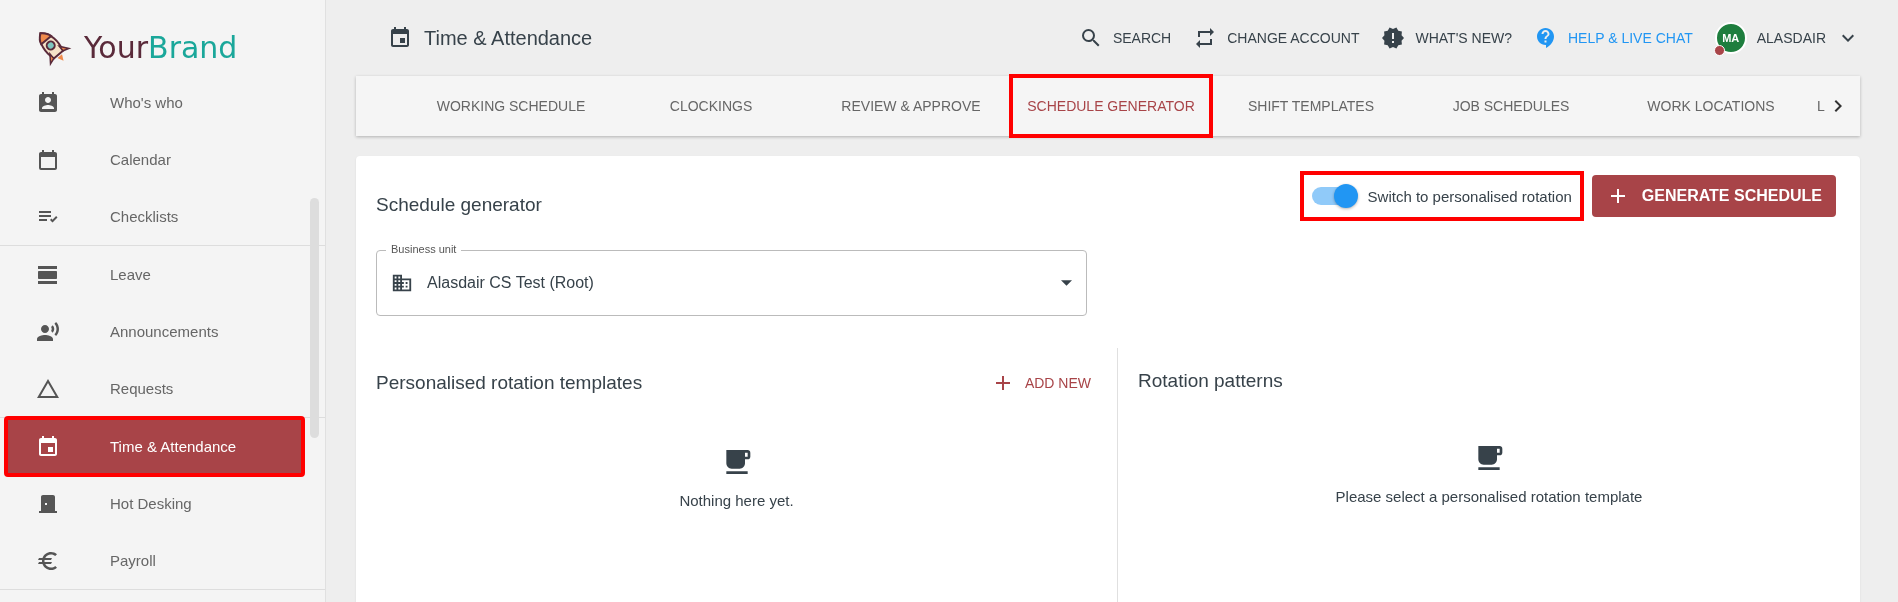  What do you see at coordinates (1125, 38) in the screenshot?
I see `header-action-button: SEARCH` at bounding box center [1125, 38].